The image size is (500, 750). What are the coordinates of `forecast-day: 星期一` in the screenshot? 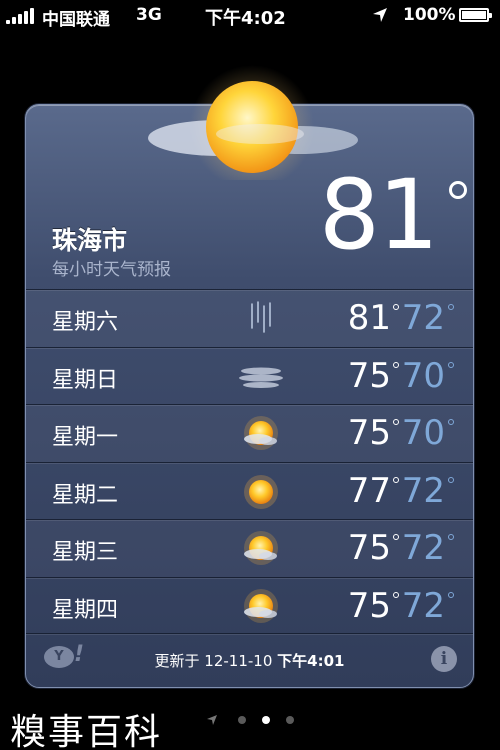 It's located at (85, 437).